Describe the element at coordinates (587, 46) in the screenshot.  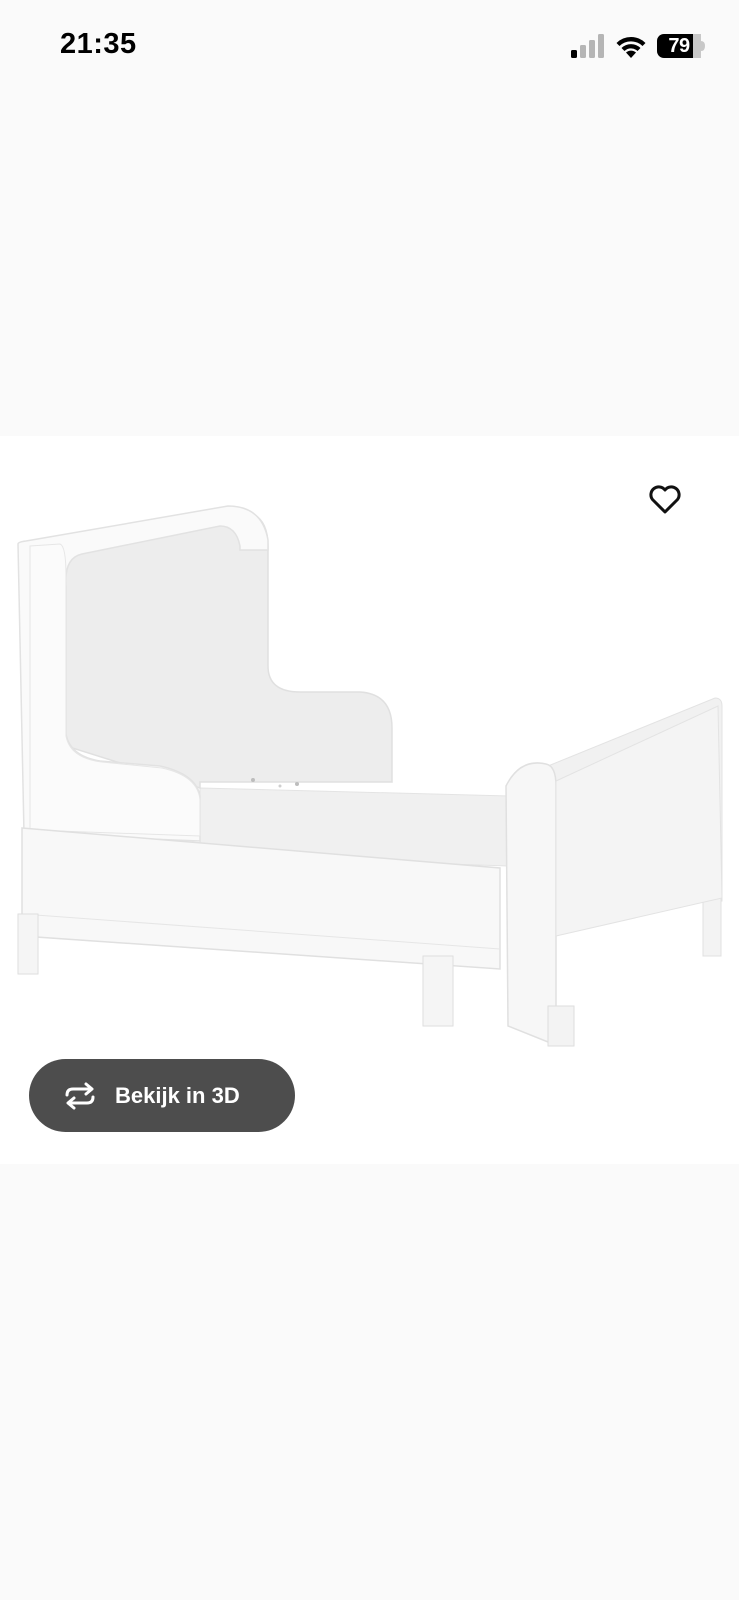
I see `signal-icon` at that location.